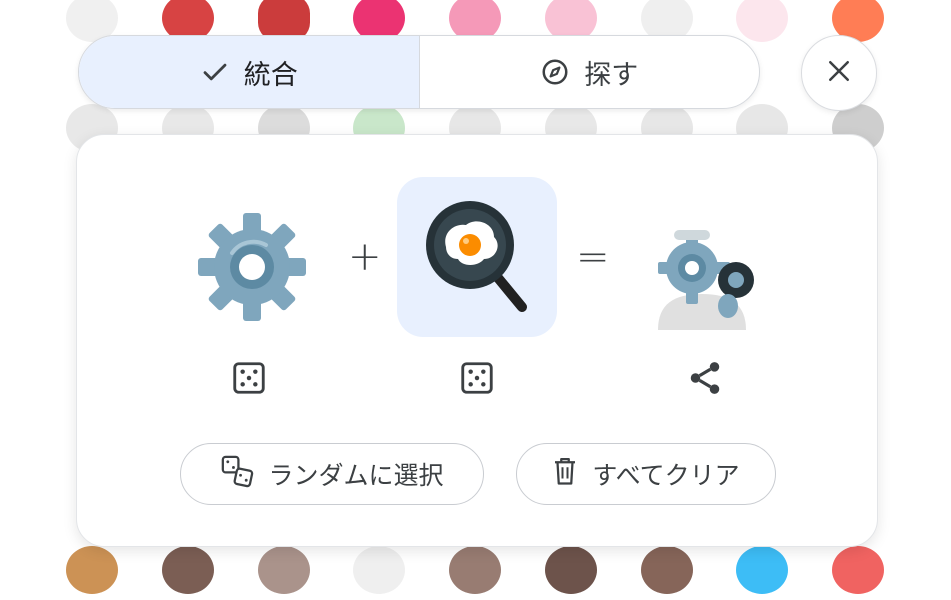 The width and height of the screenshot is (951, 600). I want to click on equals-sign: =, so click(593, 257).